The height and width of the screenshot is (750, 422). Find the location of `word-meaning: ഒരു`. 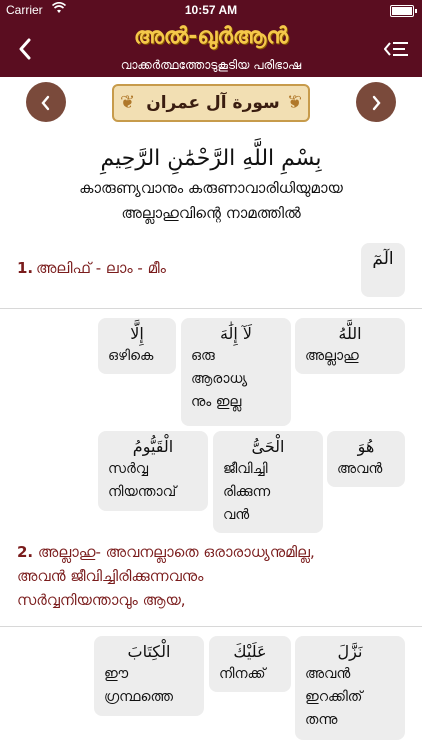

word-meaning: ഒരു is located at coordinates (203, 356).